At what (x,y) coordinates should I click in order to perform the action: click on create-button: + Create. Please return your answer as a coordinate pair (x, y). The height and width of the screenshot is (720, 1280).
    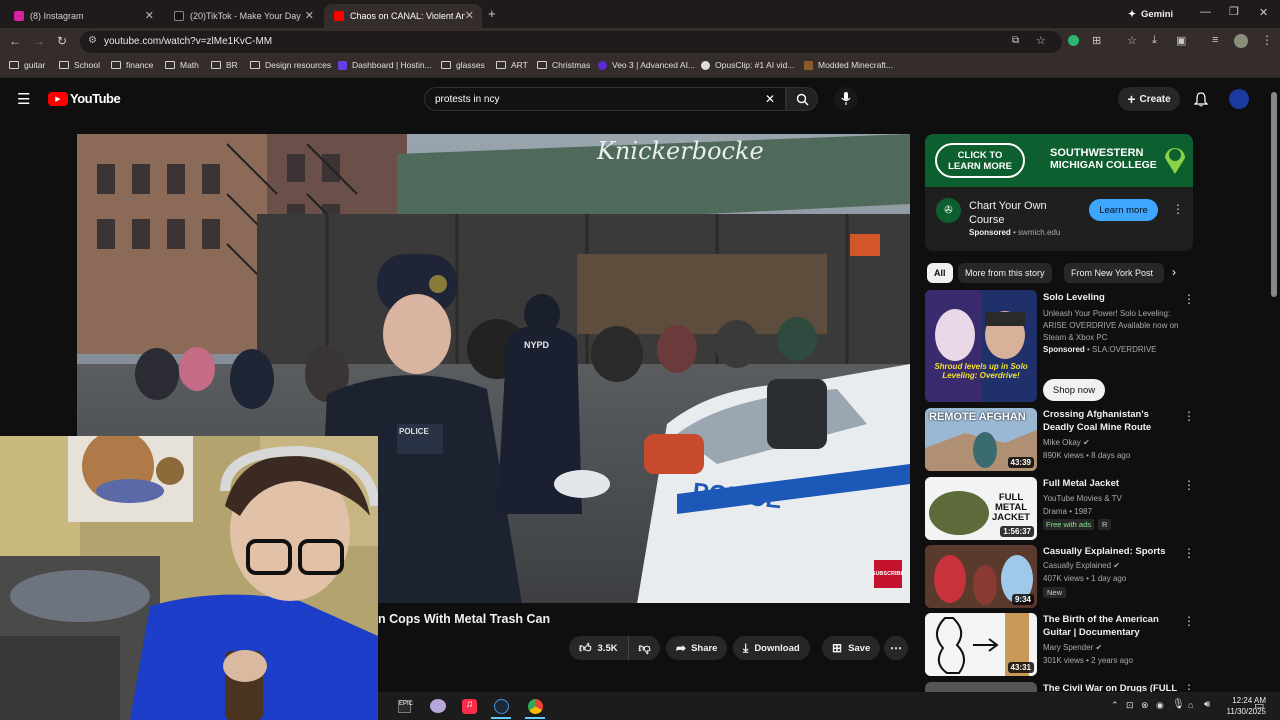
    Looking at the image, I should click on (1149, 99).